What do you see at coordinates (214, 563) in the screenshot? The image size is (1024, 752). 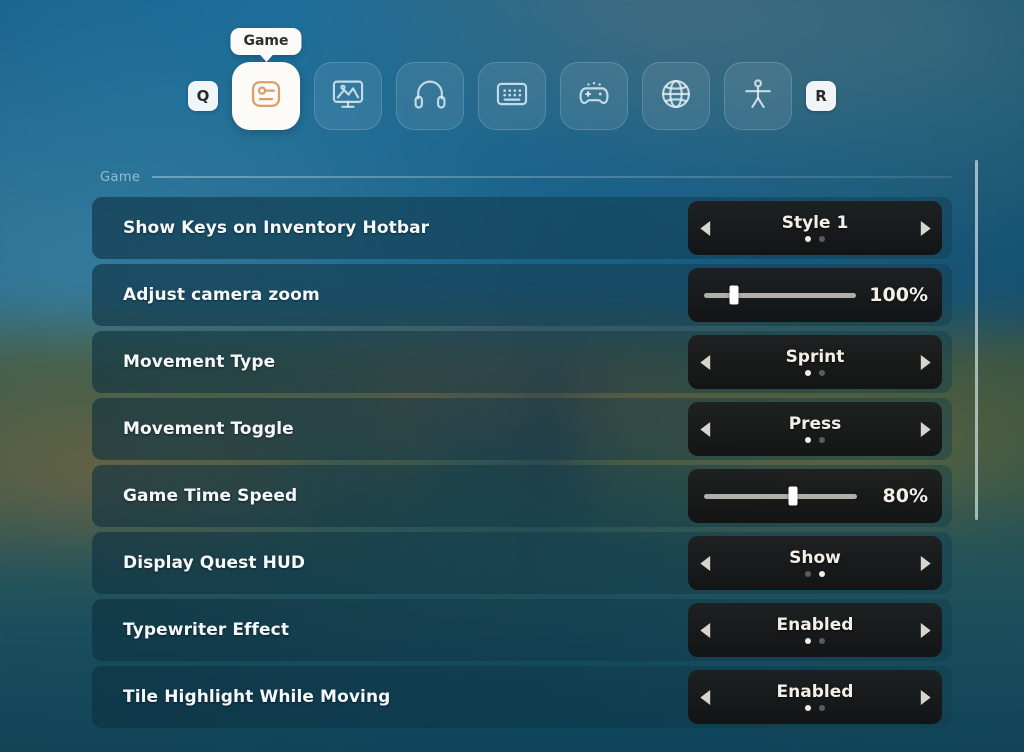 I see `setting-label: Display Quest HUD` at bounding box center [214, 563].